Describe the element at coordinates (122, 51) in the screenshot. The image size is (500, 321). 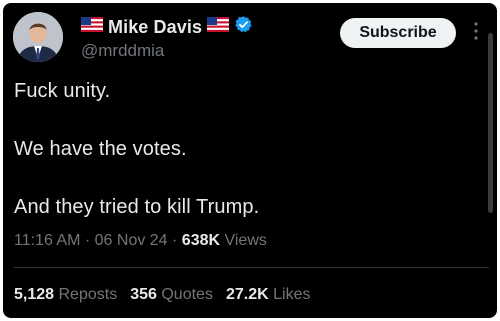
I see `author-handle: @mrddmia` at that location.